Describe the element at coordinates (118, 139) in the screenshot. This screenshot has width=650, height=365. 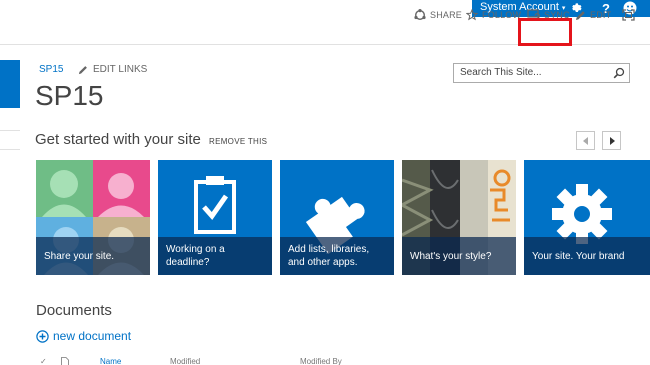
I see `get-started-heading: Get started with your site` at that location.